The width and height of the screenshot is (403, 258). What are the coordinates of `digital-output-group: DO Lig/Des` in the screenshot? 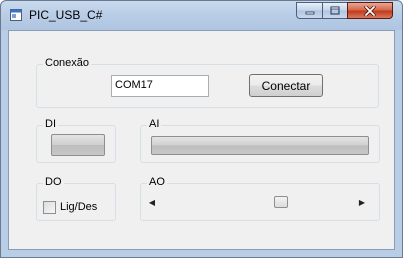 It's located at (76, 198).